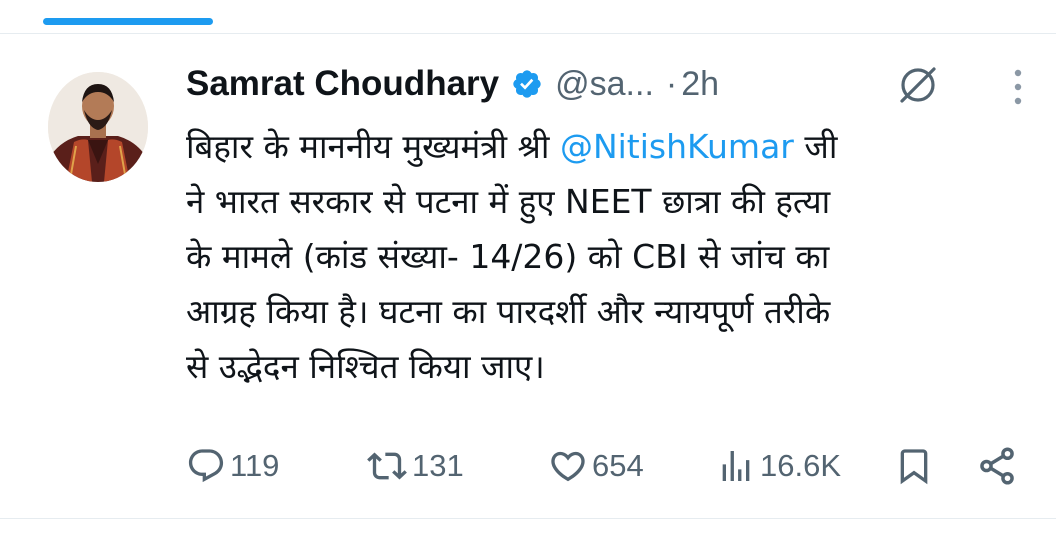 This screenshot has width=1056, height=538. I want to click on reply-button: 119, so click(232, 466).